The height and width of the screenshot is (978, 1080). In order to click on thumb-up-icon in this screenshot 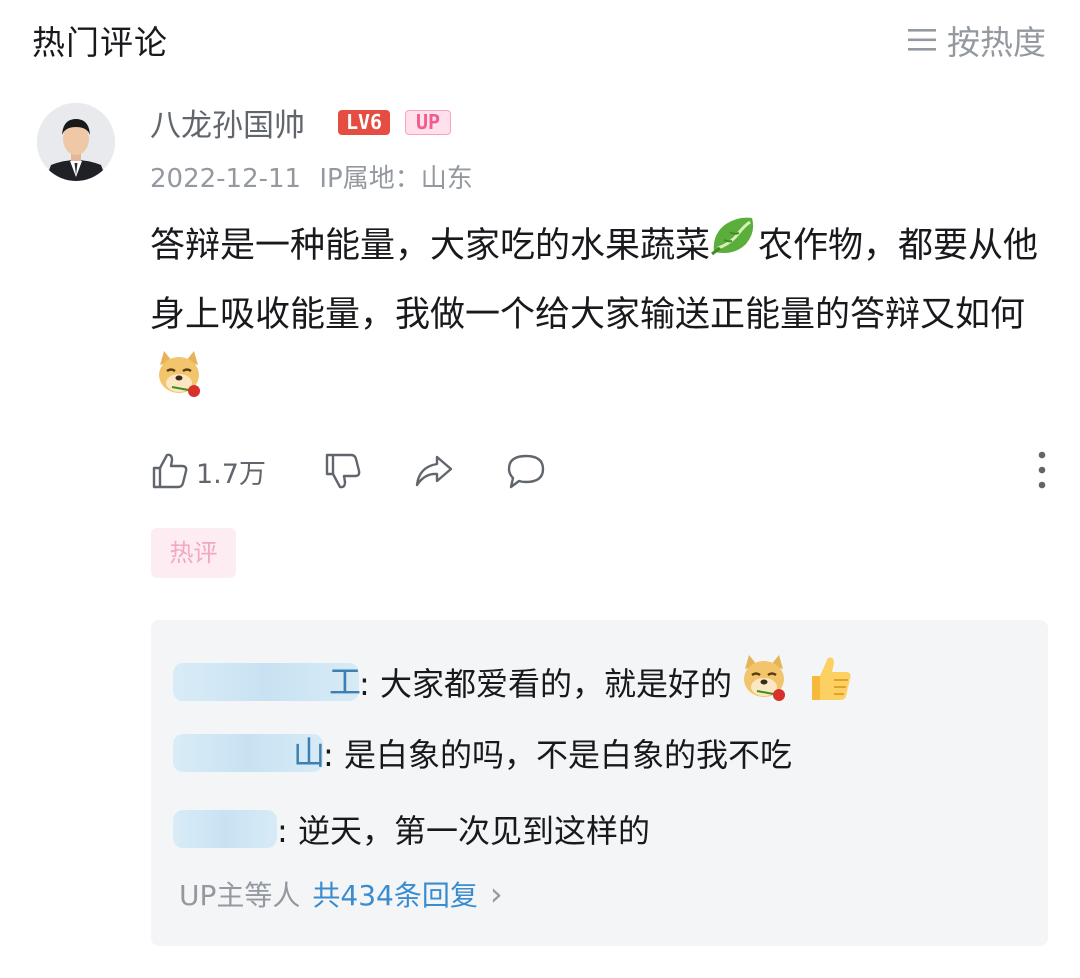, I will do `click(170, 471)`.